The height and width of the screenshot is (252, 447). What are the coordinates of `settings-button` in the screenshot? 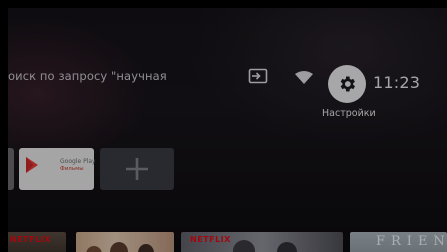 It's located at (347, 84).